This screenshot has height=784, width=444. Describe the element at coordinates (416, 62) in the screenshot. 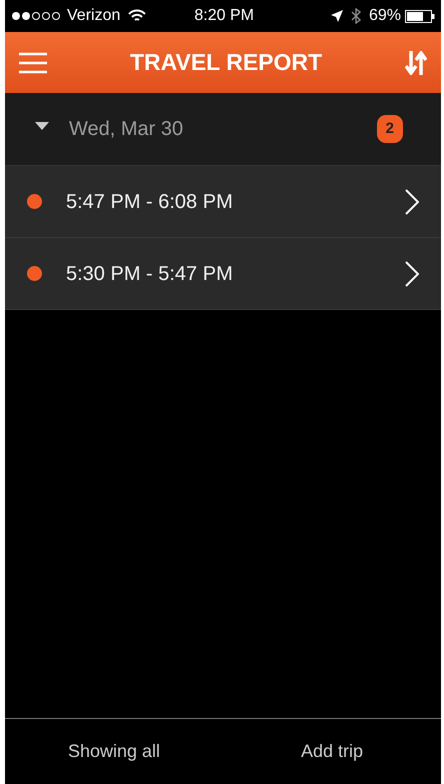

I see `sort-icon` at that location.